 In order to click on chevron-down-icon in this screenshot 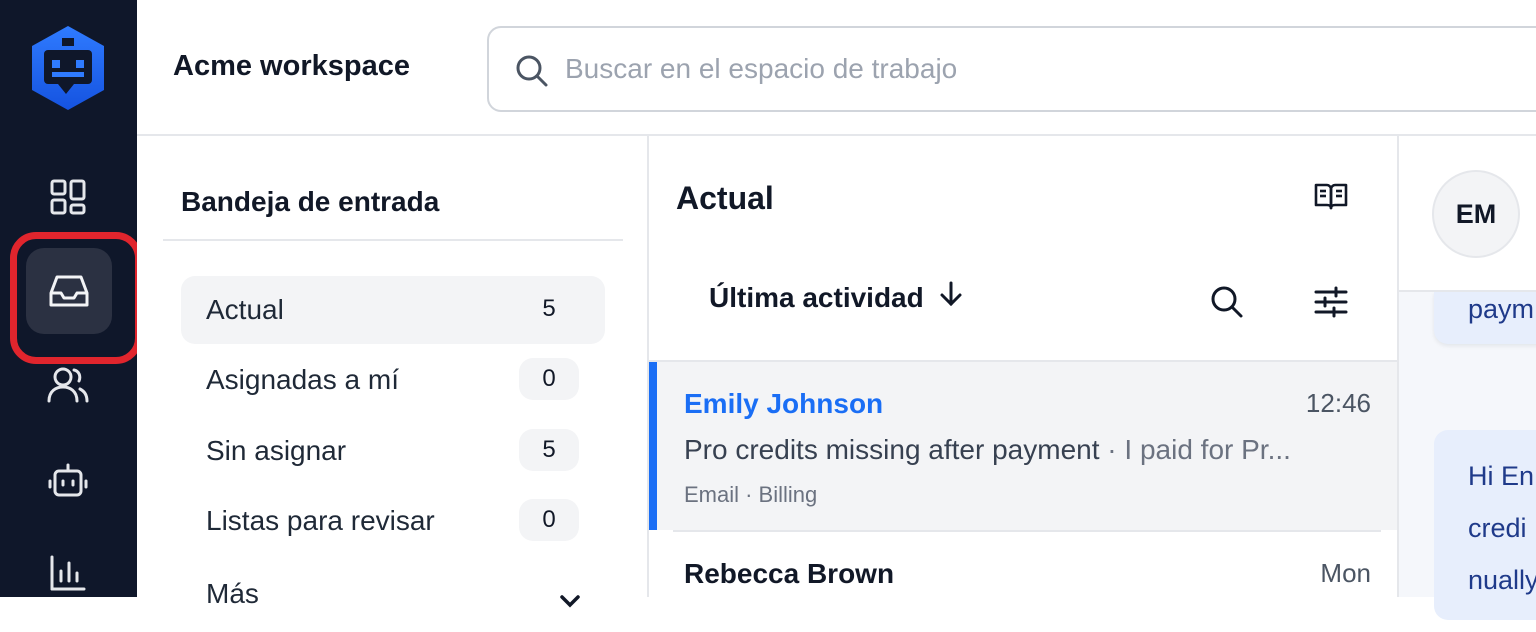, I will do `click(570, 599)`.